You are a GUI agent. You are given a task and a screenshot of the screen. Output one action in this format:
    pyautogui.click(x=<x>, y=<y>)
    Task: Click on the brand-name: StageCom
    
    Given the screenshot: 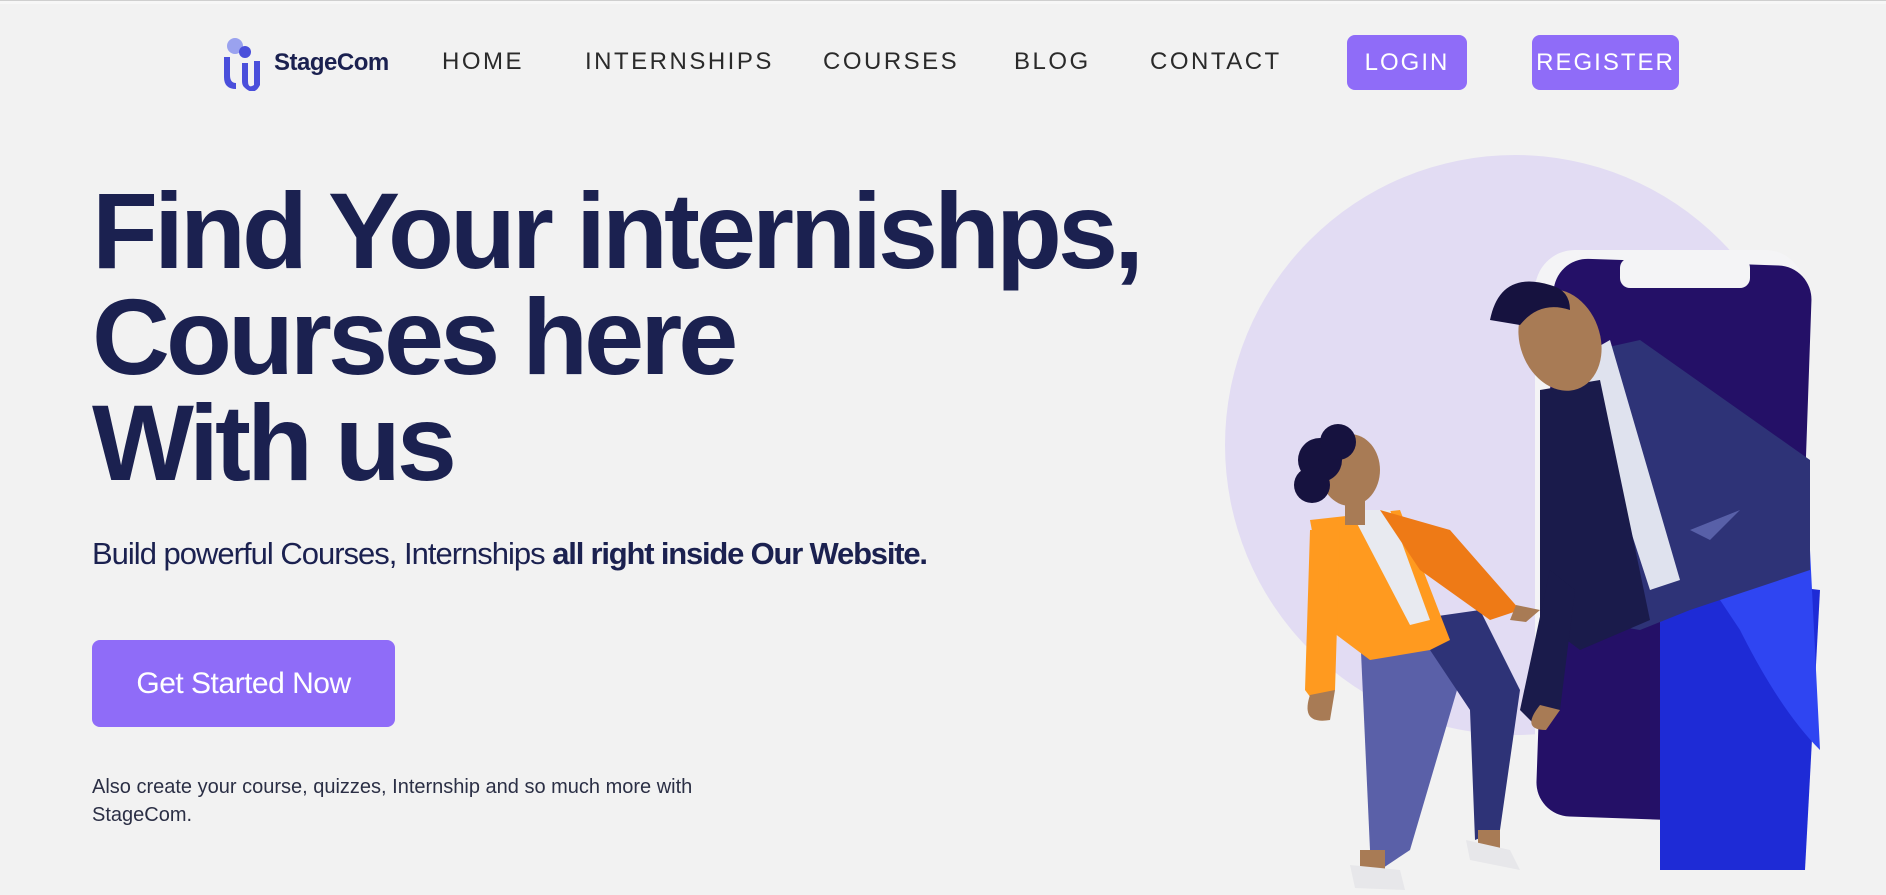 What is the action you would take?
    pyautogui.click(x=331, y=62)
    